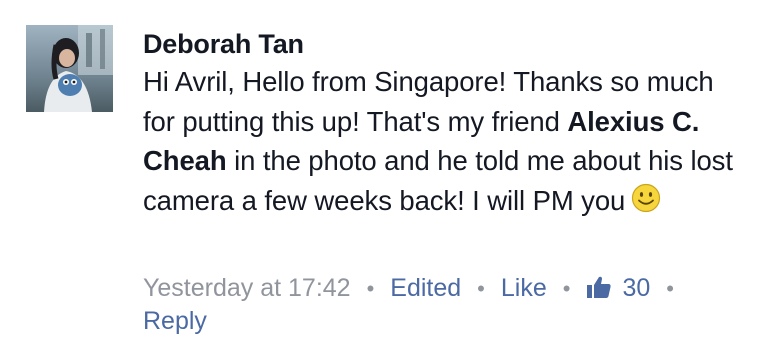 Image resolution: width=760 pixels, height=347 pixels. Describe the element at coordinates (636, 288) in the screenshot. I see `like-count-value: 30` at that location.